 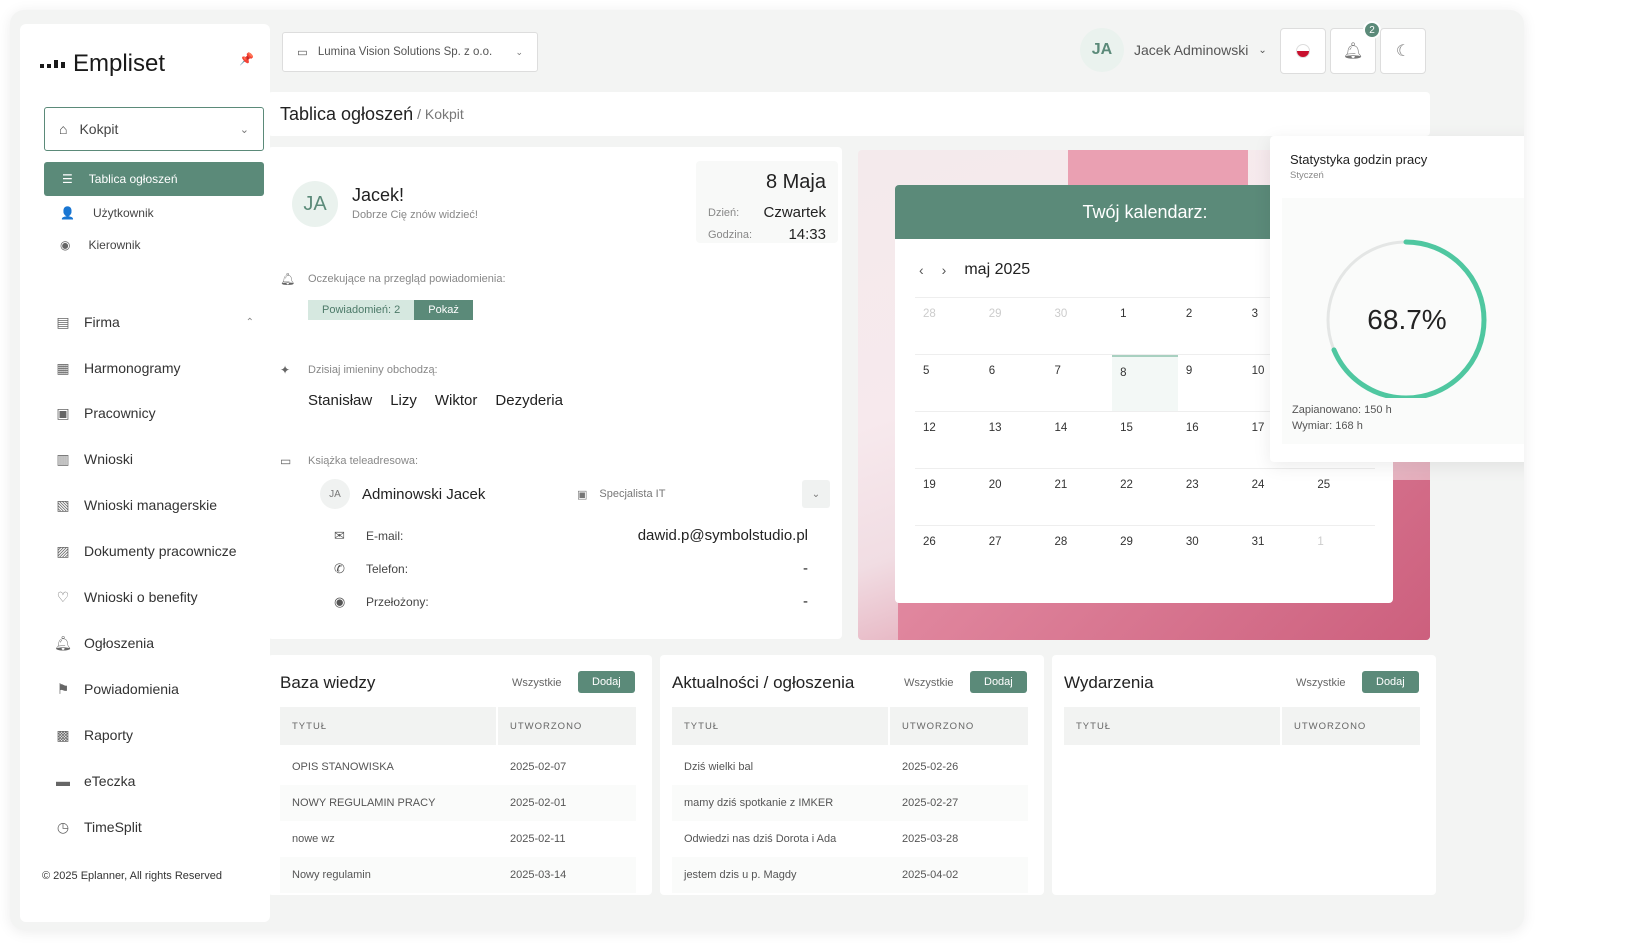 What do you see at coordinates (760, 839) in the screenshot?
I see `row-title: Odwiedzi nas dziś Dorota i Ada` at bounding box center [760, 839].